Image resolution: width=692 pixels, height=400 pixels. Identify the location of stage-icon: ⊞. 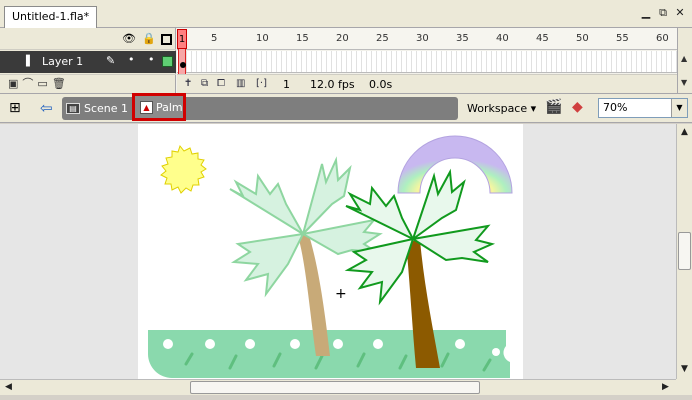
(15, 108).